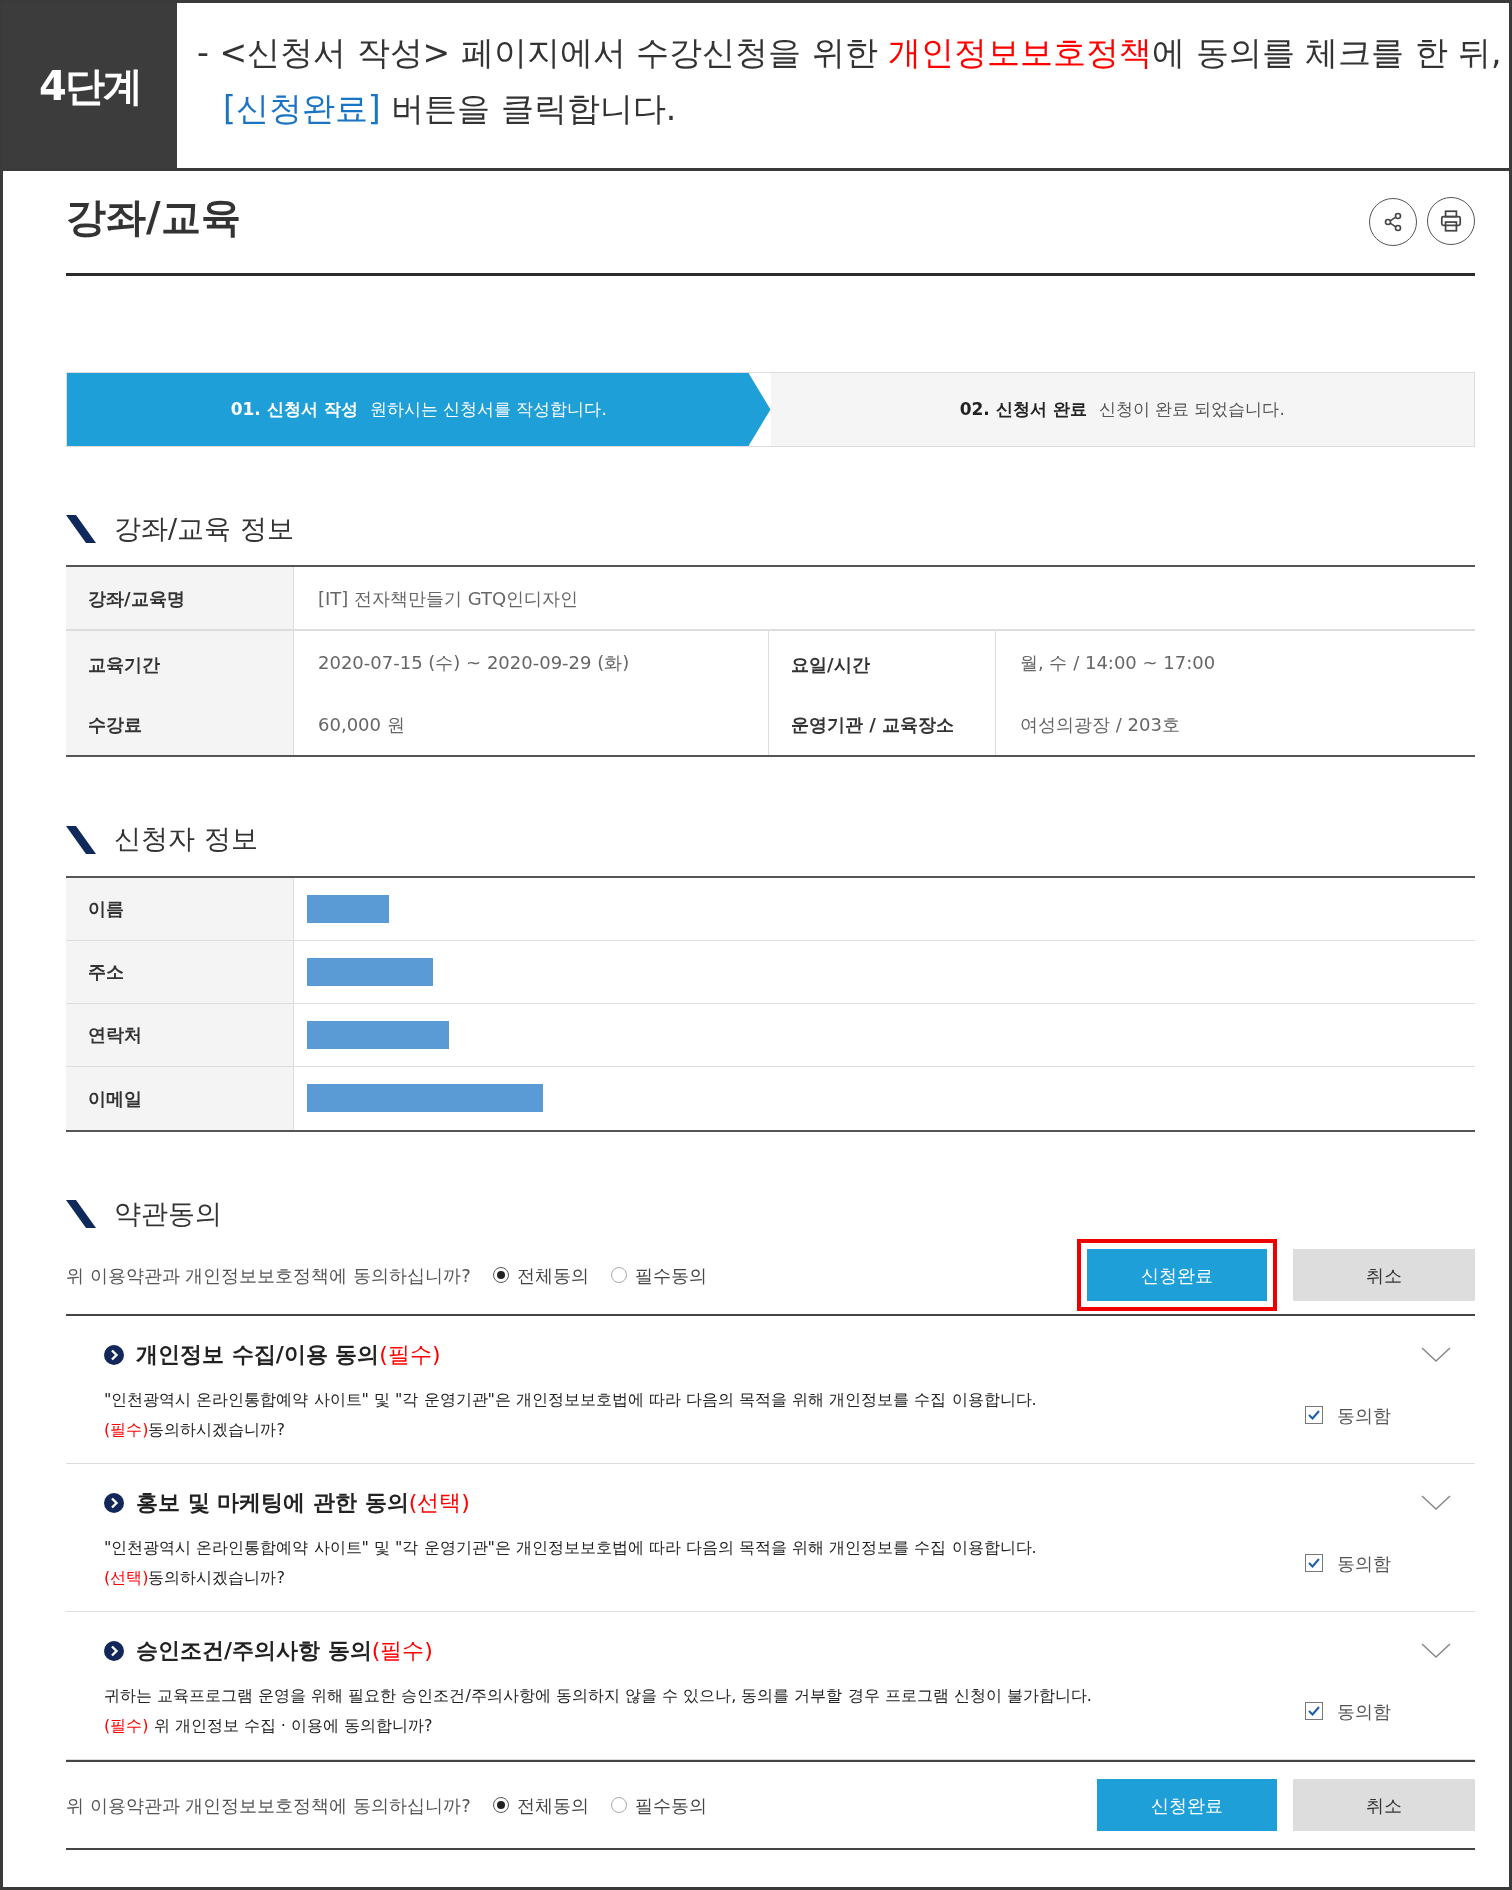 This screenshot has width=1512, height=1890. I want to click on item-description: "인천광역시 온라인통합예약 사이트" 및 "각 운영기관"은 개인정보보호법에 따라 다음의 목적을 위해 개인정보를 수집 이용합니다. (필수)동의하시겠습니까?, so click(570, 1415).